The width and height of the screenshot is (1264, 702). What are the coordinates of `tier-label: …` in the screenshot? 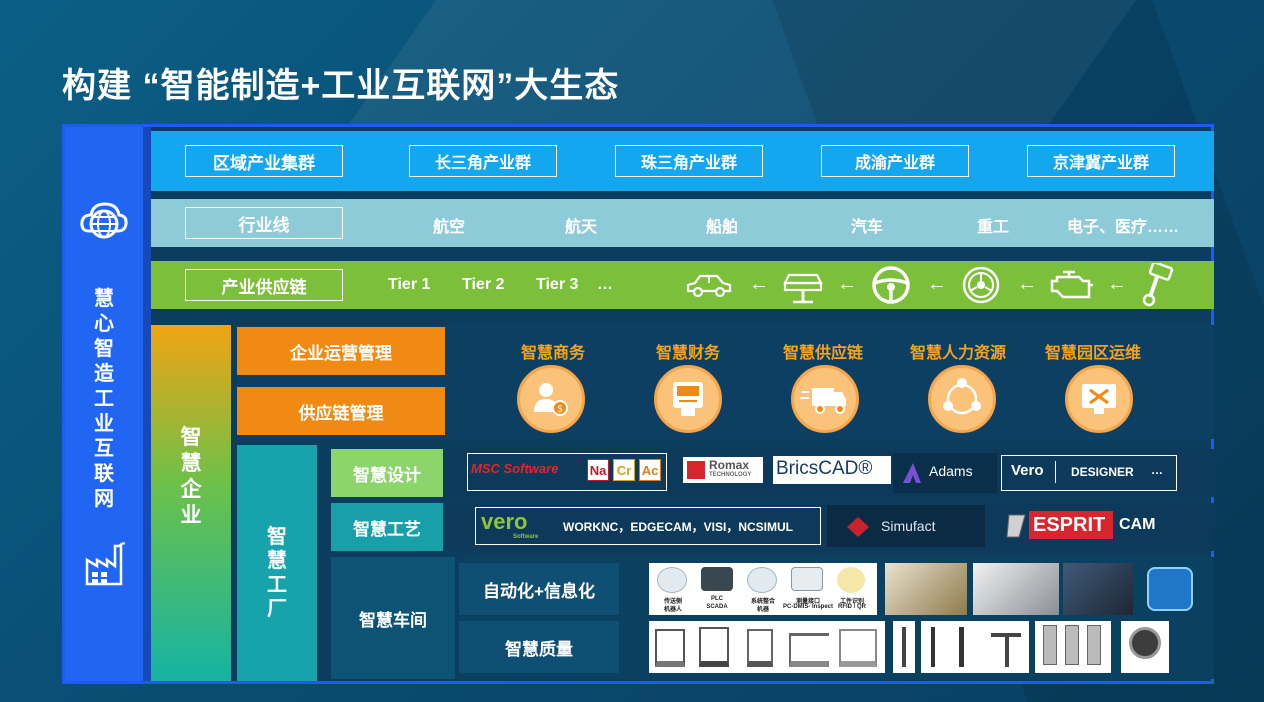 It's located at (605, 284).